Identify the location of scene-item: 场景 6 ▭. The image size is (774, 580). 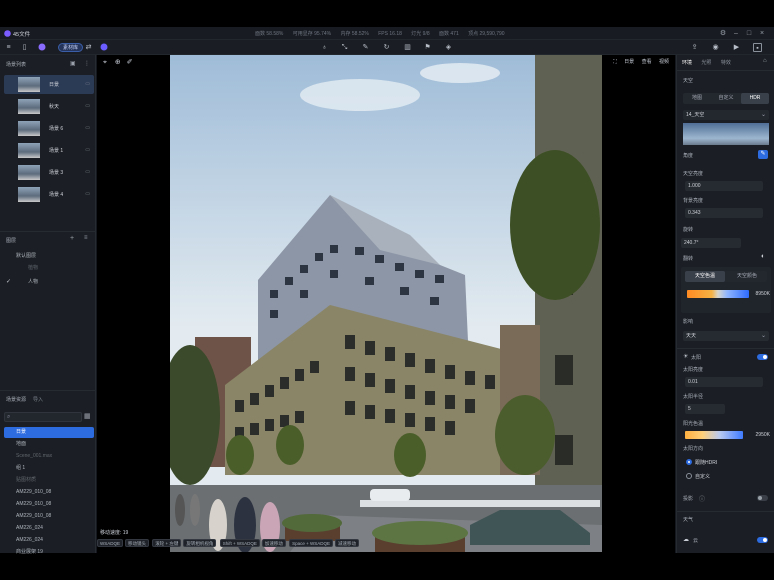
(49, 128).